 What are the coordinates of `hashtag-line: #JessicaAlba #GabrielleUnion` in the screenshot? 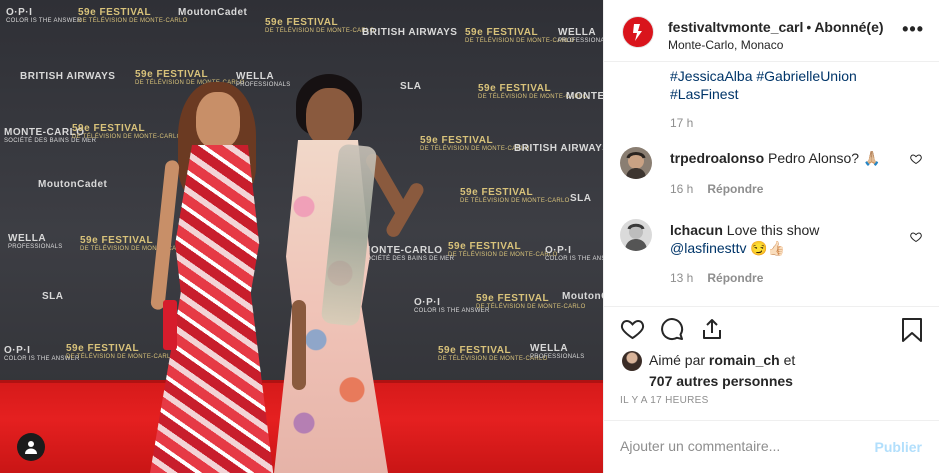 It's located at (795, 76).